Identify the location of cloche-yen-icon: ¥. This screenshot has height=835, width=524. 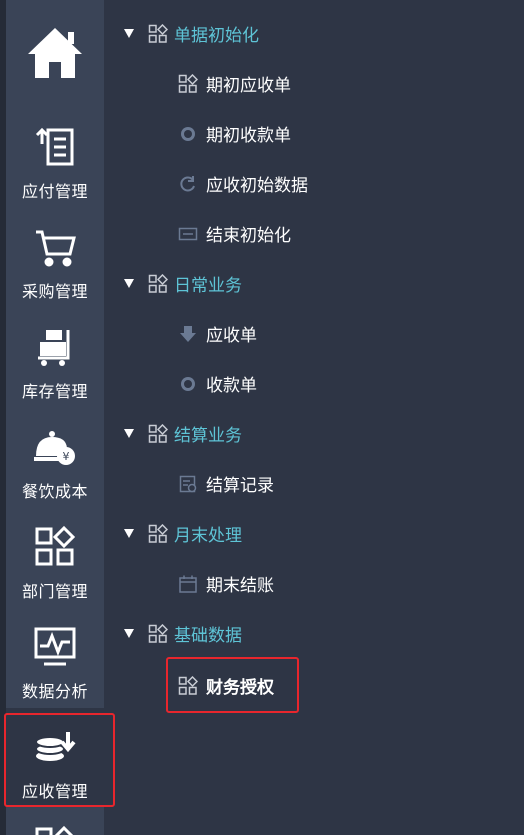
(55, 447).